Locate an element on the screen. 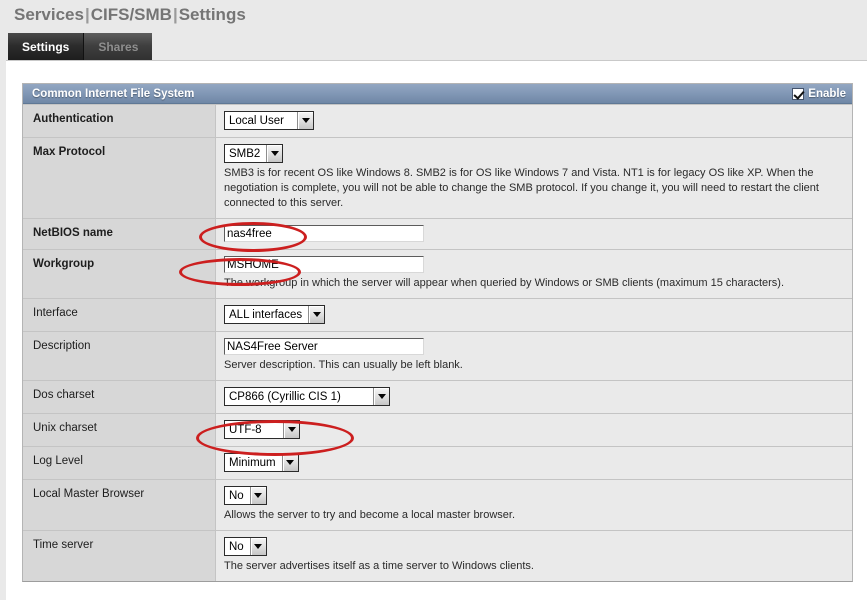 Image resolution: width=867 pixels, height=600 pixels. select-dos-charset: CP866 (Cyrillic CIS 1) is located at coordinates (307, 396).